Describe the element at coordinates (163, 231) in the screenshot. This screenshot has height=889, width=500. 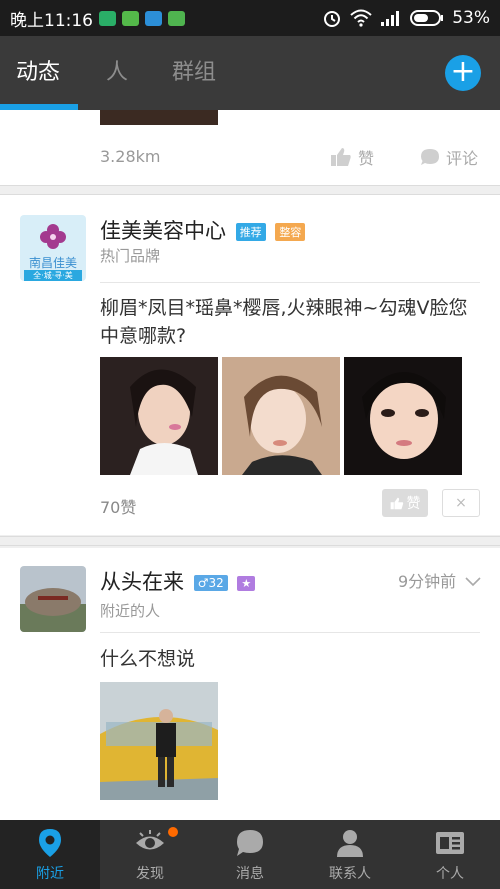
I see `poster-name: 佳美美容中心` at that location.